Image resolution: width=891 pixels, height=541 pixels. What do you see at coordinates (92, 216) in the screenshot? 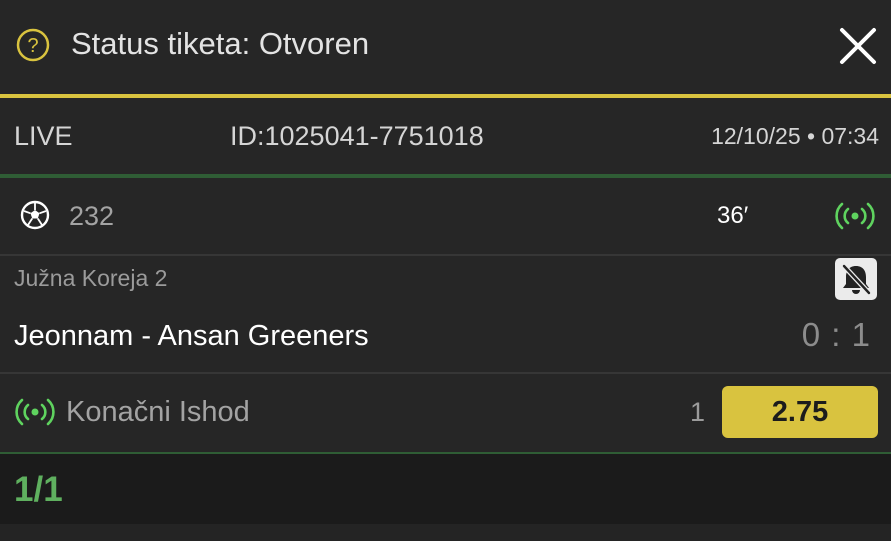
I see `event-code: 232` at bounding box center [92, 216].